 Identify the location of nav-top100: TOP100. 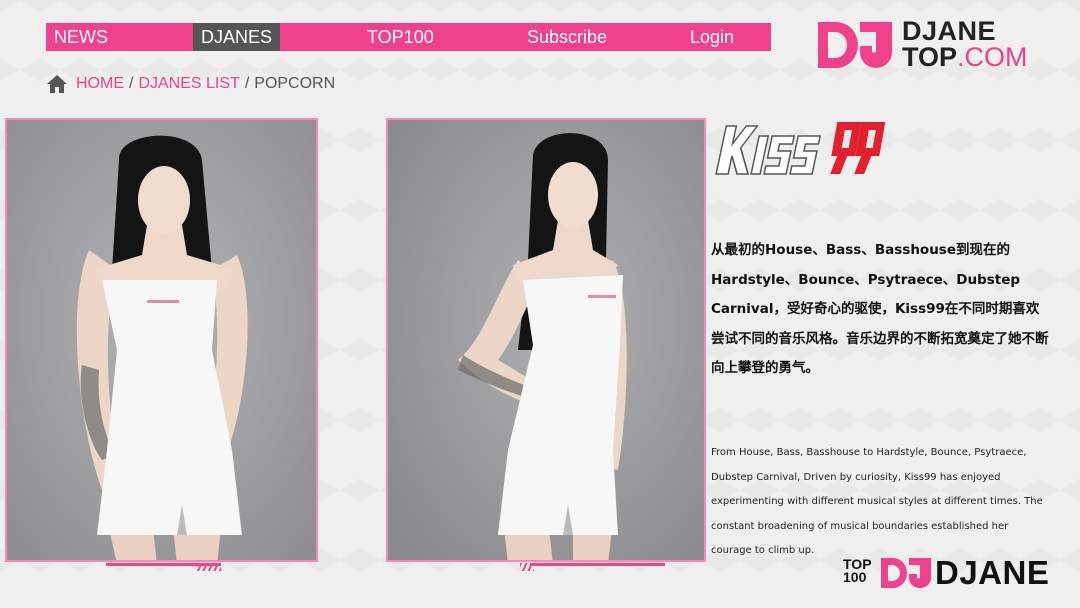
(400, 37).